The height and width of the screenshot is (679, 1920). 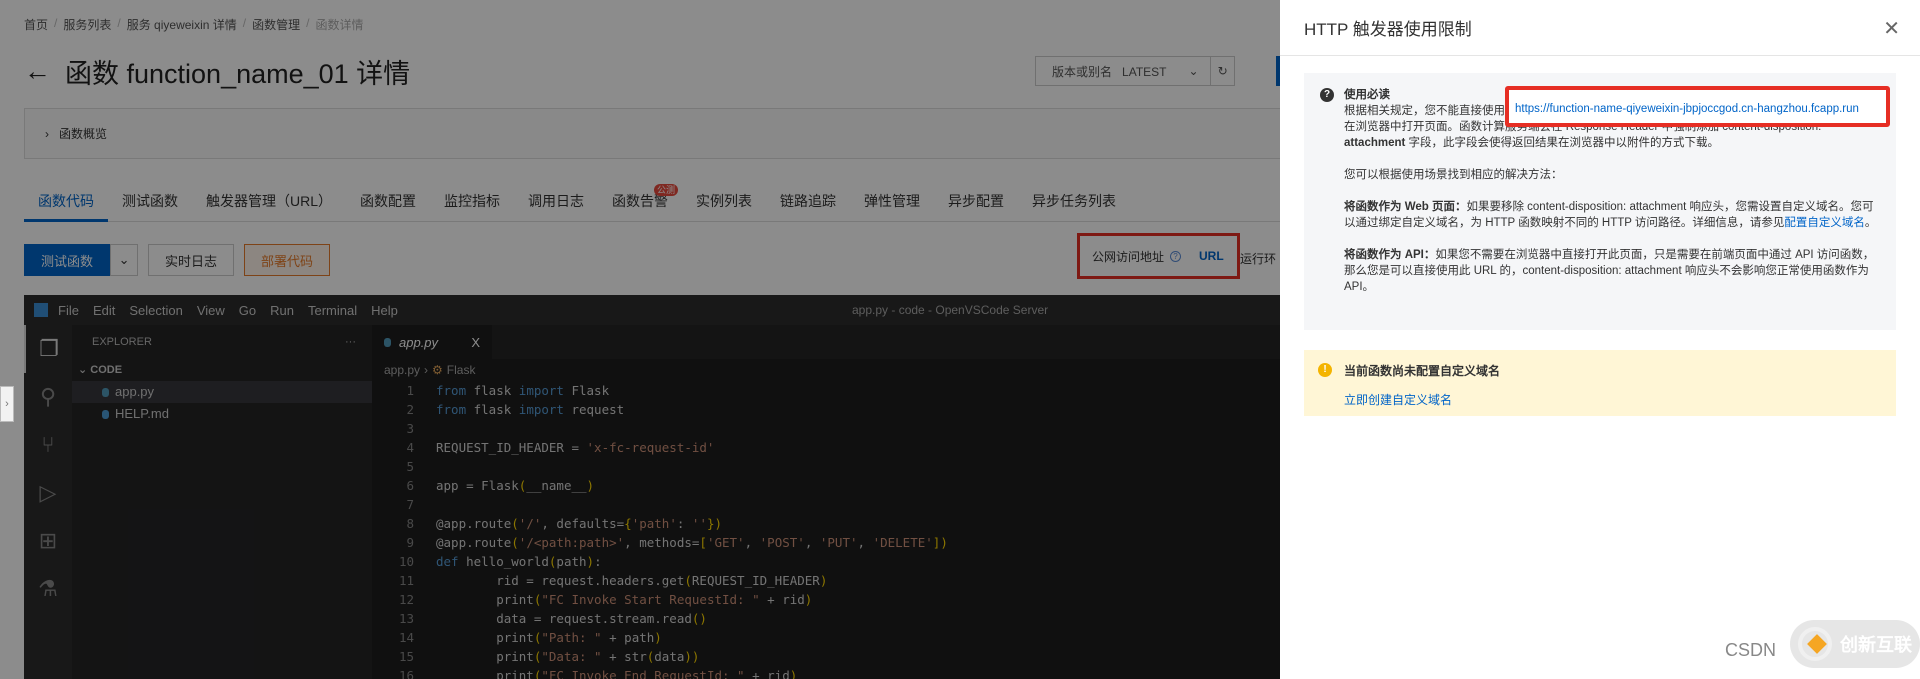 What do you see at coordinates (1876, 645) in the screenshot?
I see `brand-text: 创新互联` at bounding box center [1876, 645].